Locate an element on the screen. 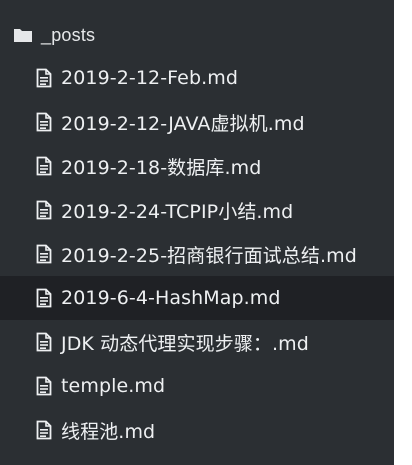  file-label: 2019-2-18-数据库.md is located at coordinates (161, 167).